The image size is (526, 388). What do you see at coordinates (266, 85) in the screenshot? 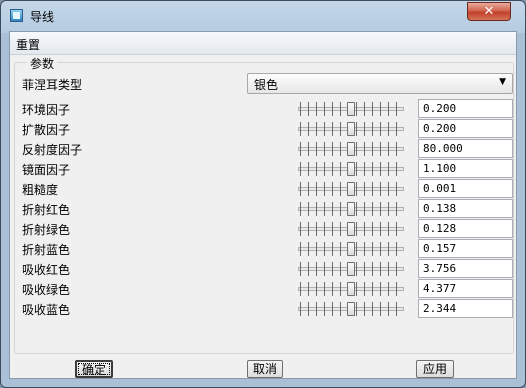
I see `fresnel-type-value: 银色` at bounding box center [266, 85].